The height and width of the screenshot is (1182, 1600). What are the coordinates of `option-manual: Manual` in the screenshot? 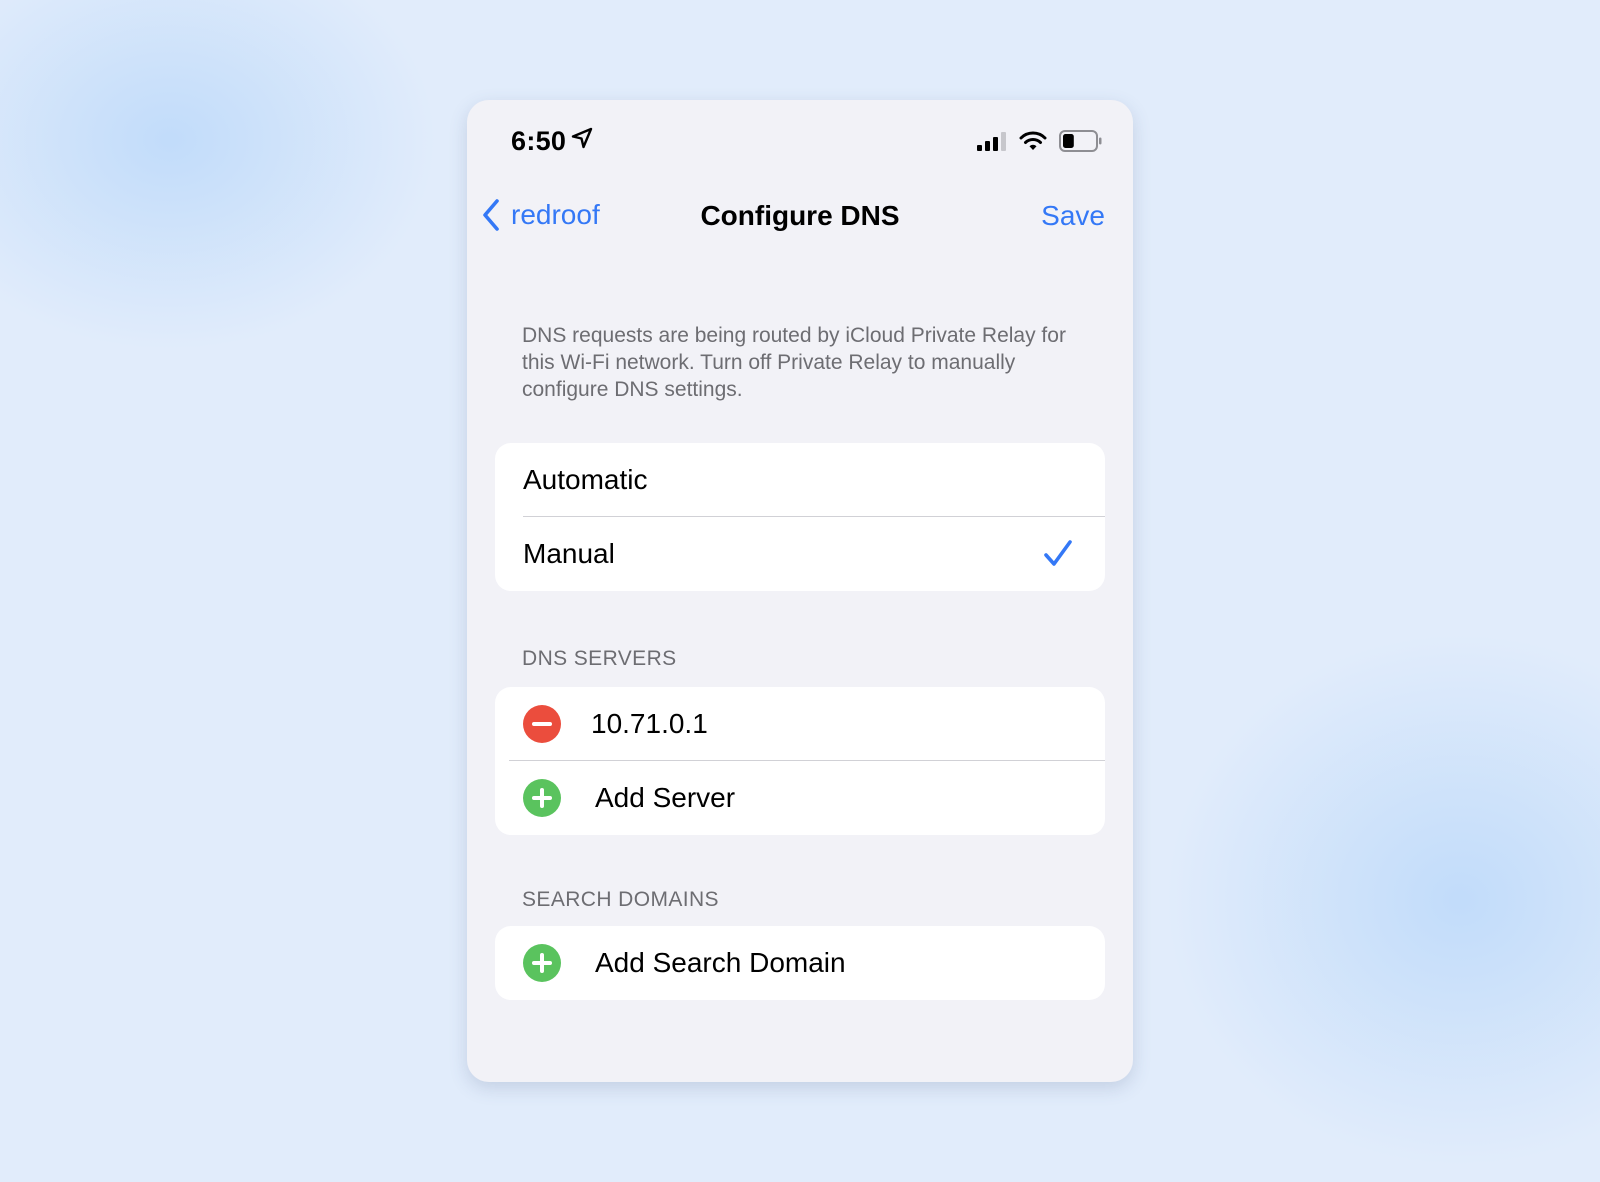 It's located at (800, 554).